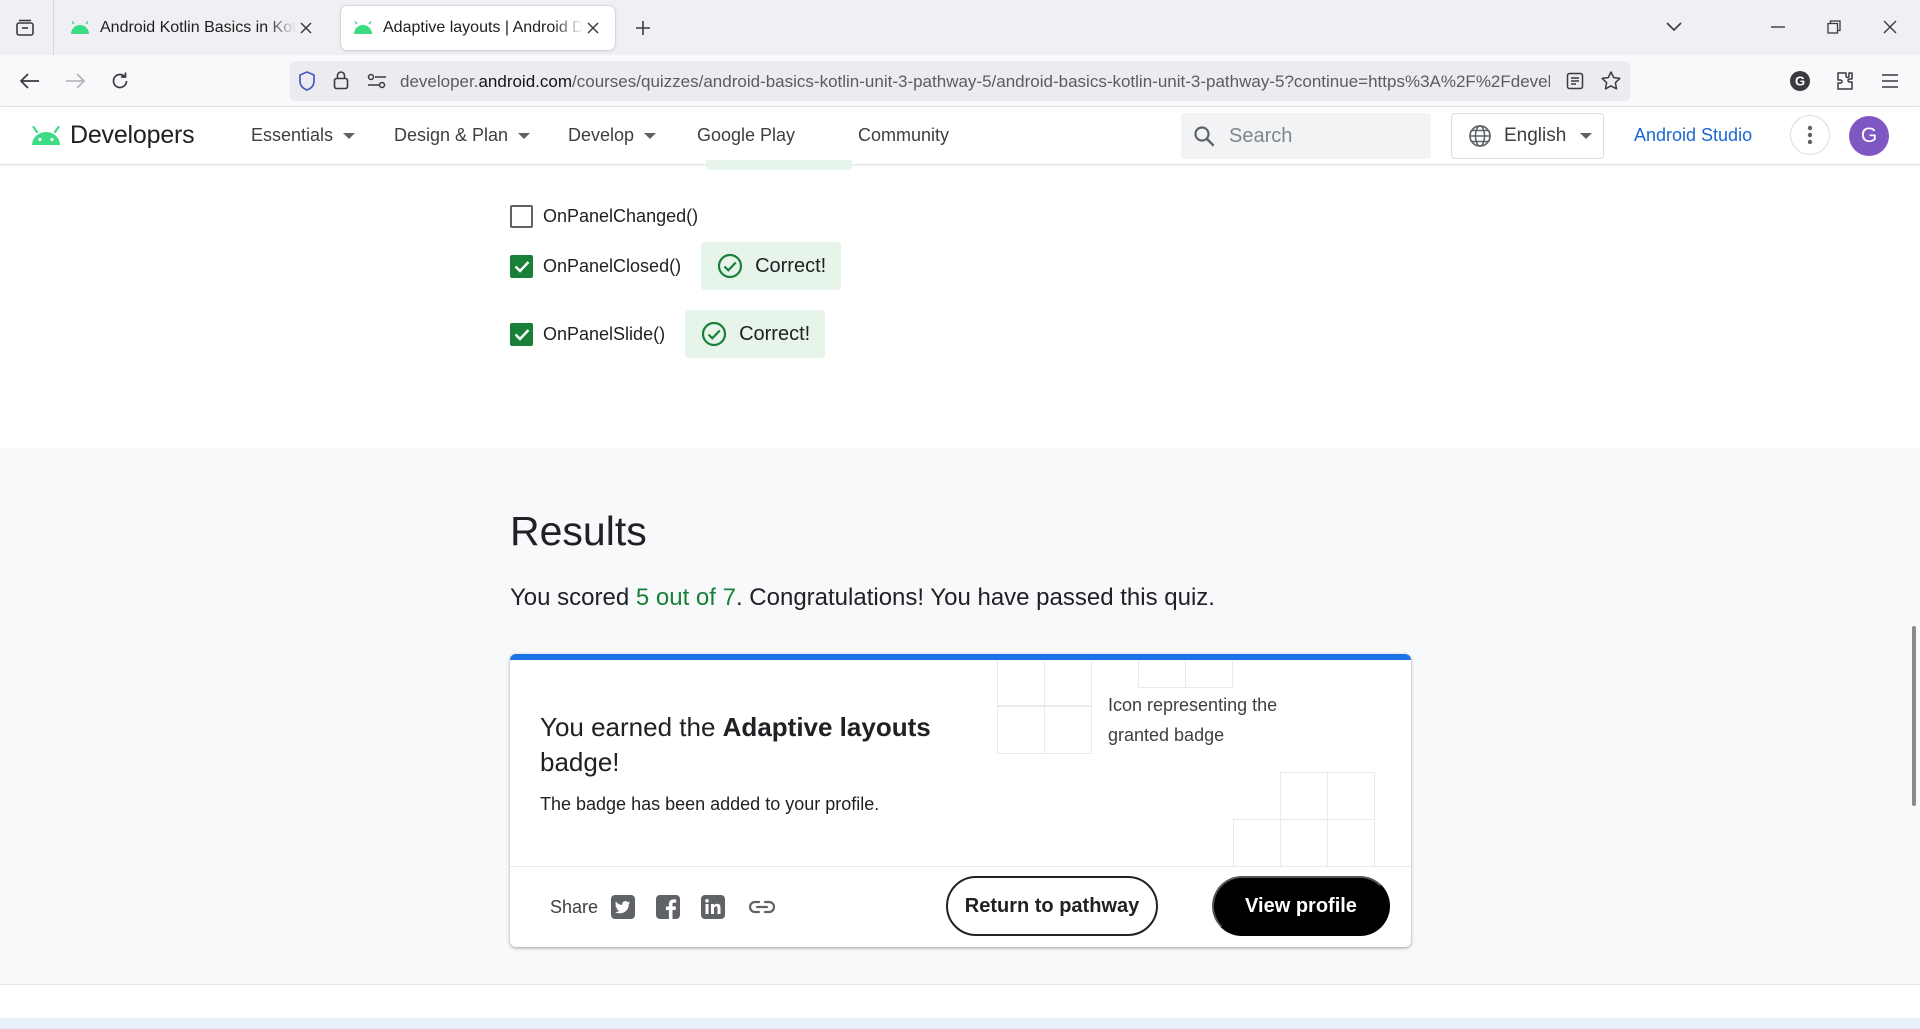 Image resolution: width=1920 pixels, height=1029 pixels. What do you see at coordinates (132, 135) in the screenshot?
I see `logo-text: Developers` at bounding box center [132, 135].